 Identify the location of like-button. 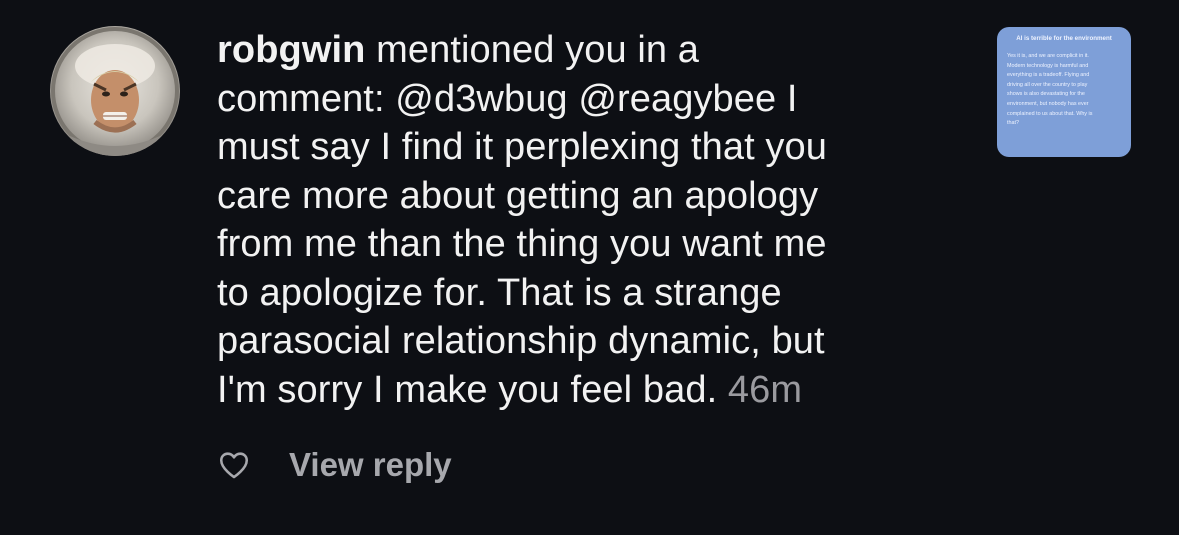
(234, 465).